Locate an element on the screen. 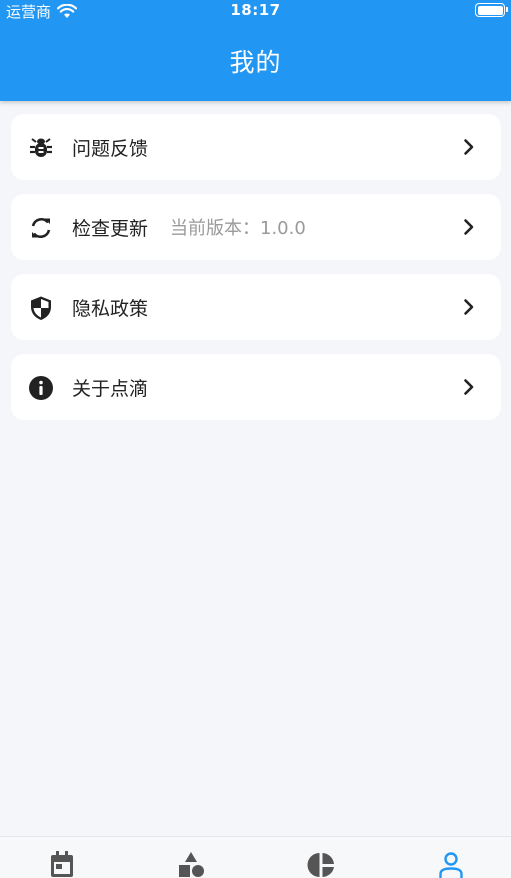 The width and height of the screenshot is (511, 878). bottom-tab-bar is located at coordinates (255, 857).